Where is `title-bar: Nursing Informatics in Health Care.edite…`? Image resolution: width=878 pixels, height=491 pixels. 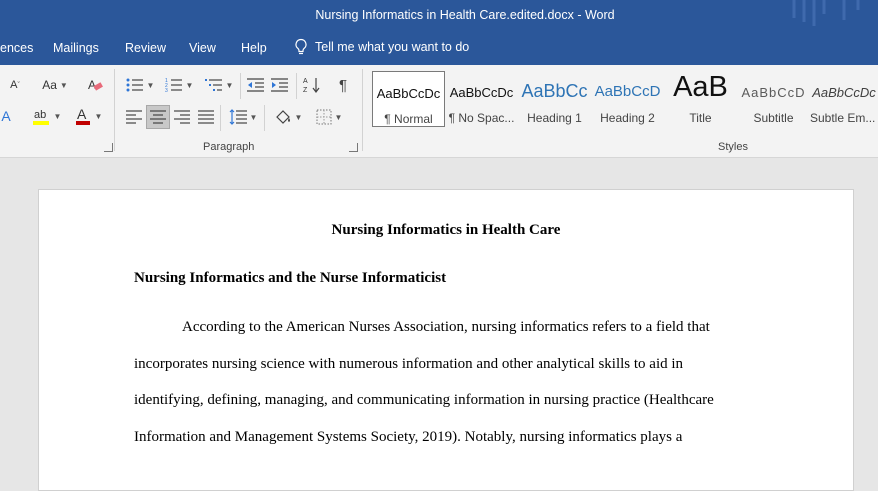 title-bar: Nursing Informatics in Health Care.edite… is located at coordinates (439, 16).